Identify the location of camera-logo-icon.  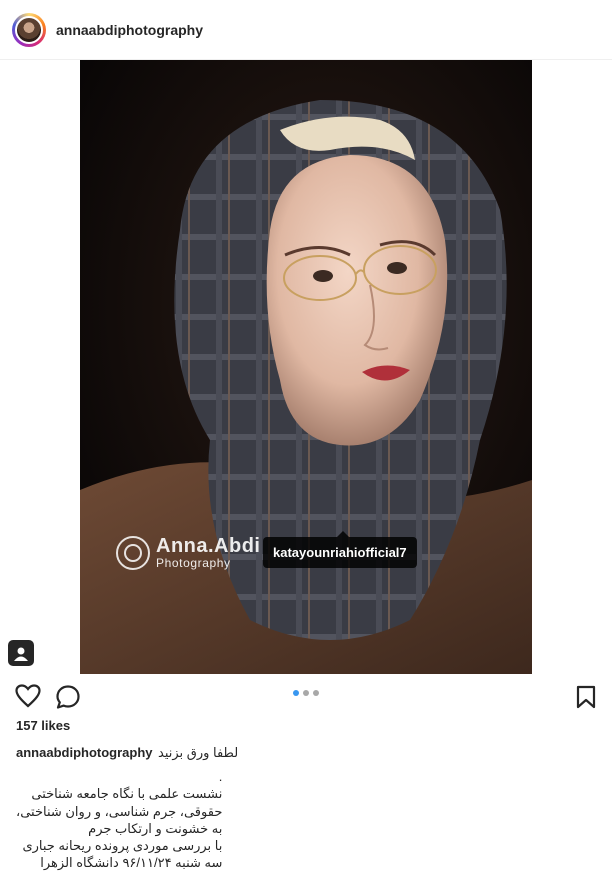
(133, 553).